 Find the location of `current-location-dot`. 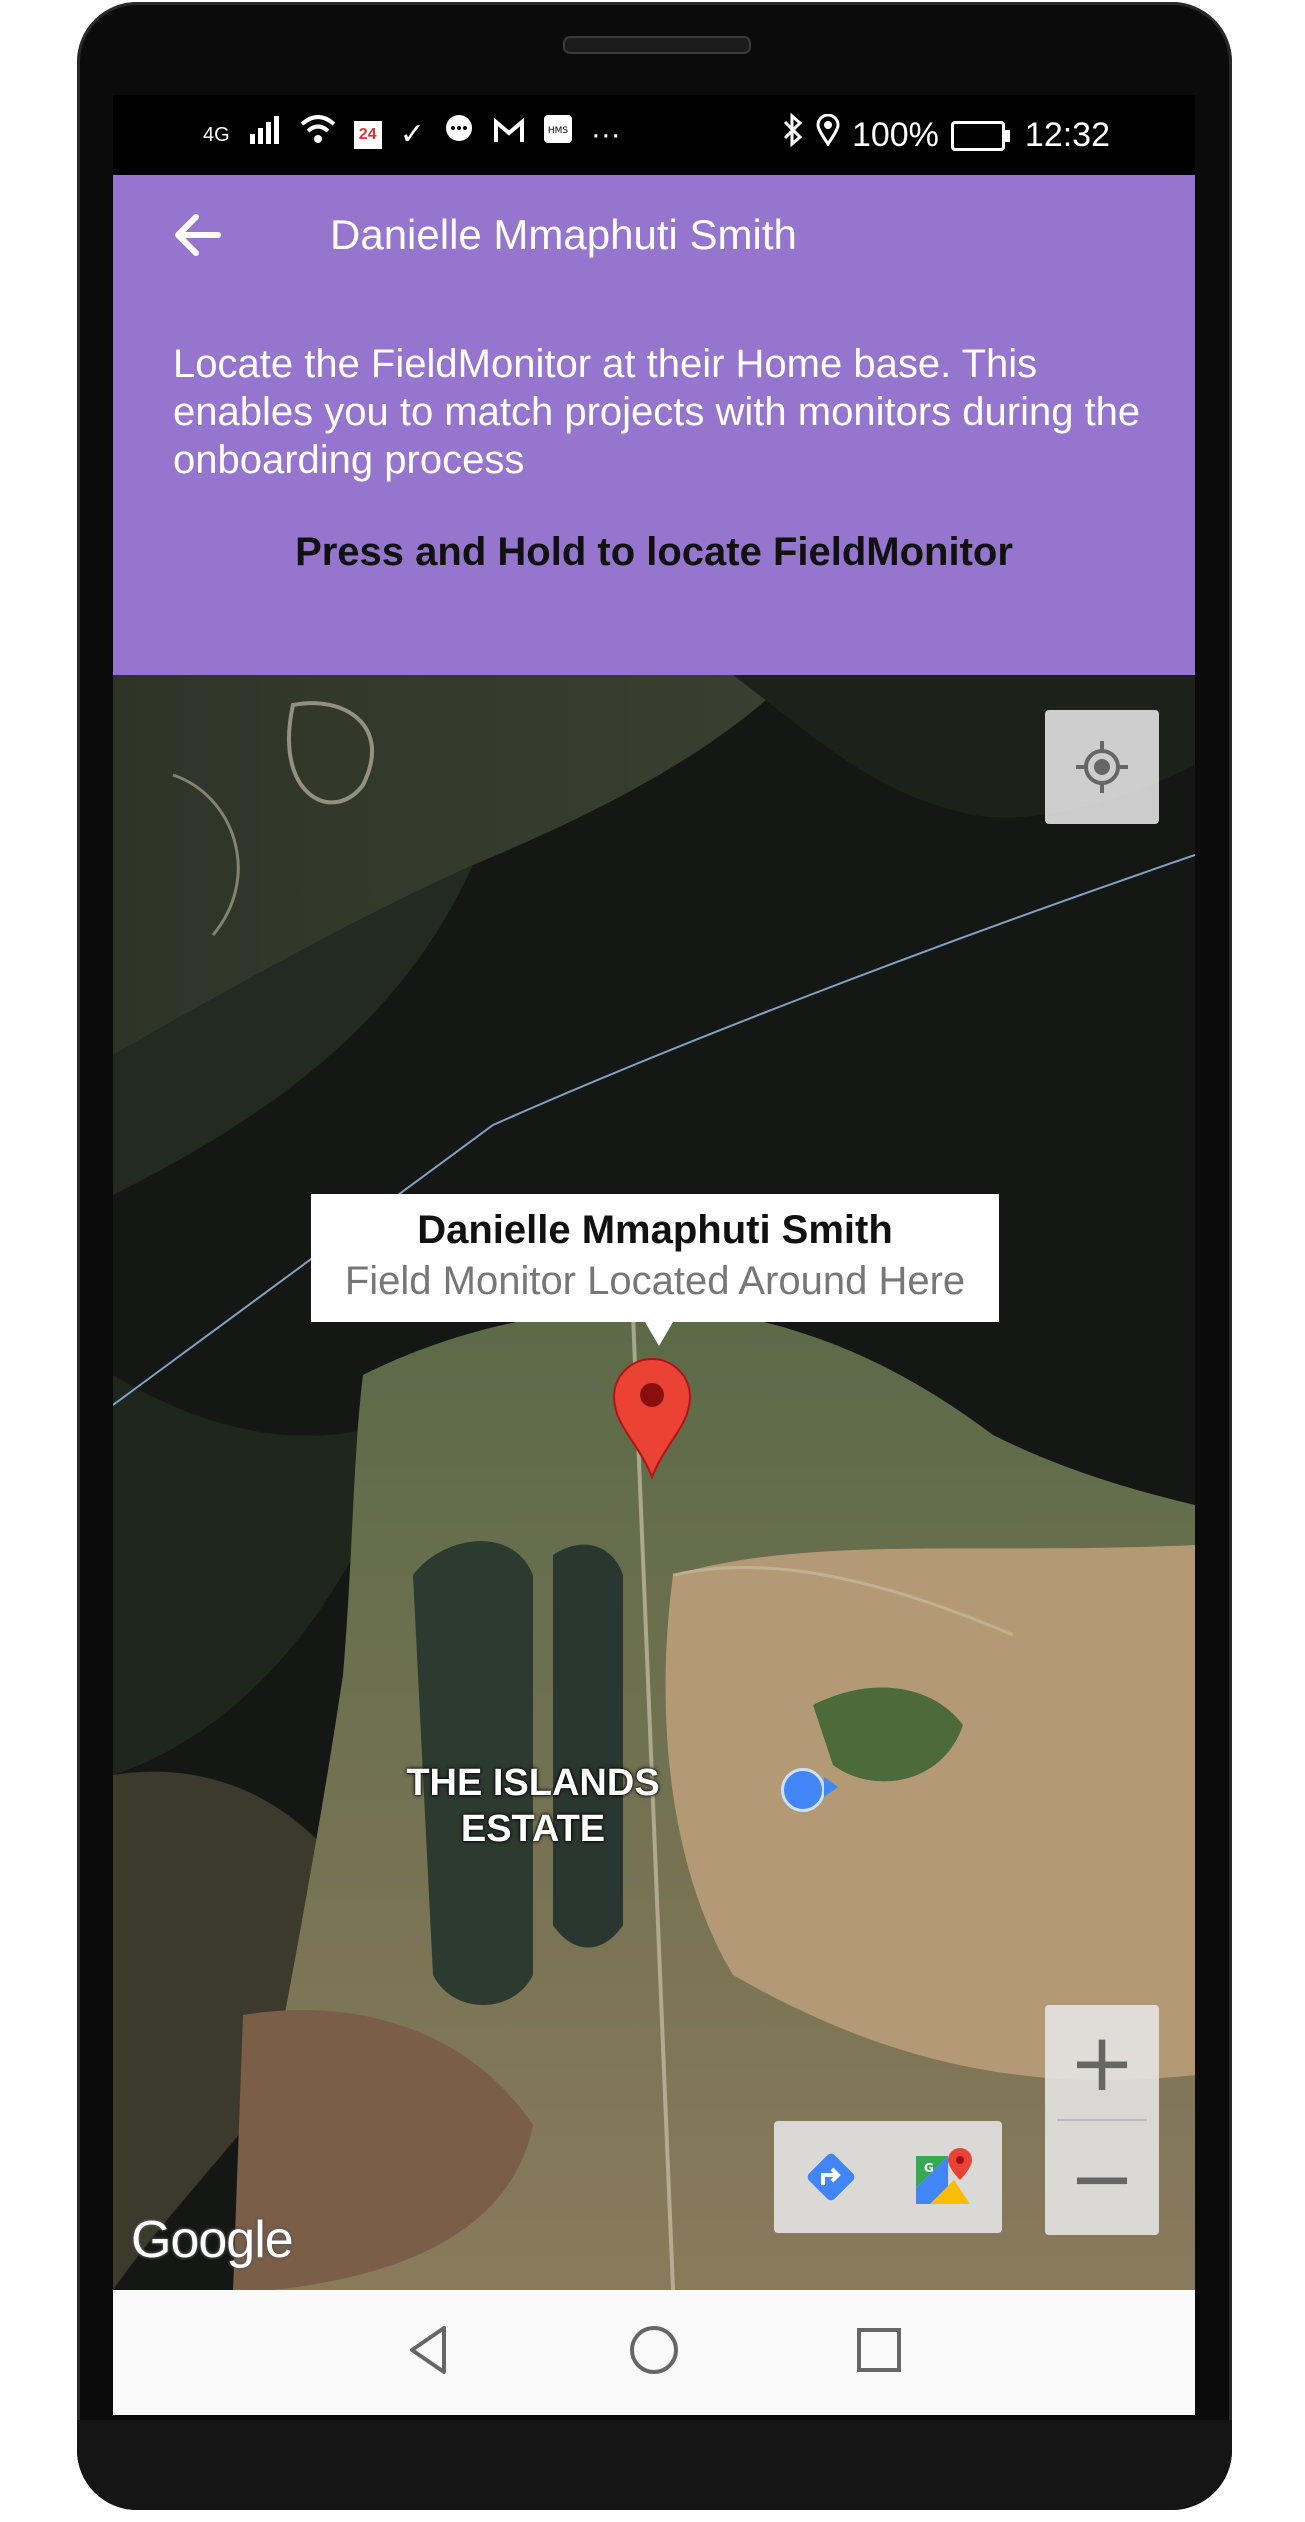

current-location-dot is located at coordinates (803, 1790).